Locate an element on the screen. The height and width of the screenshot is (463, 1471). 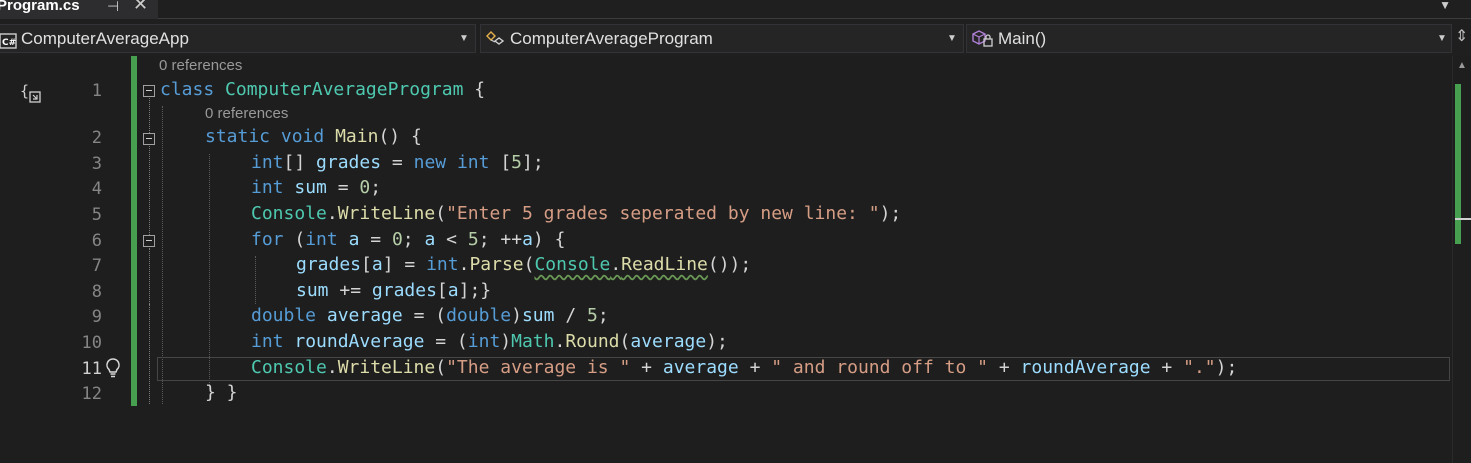
fold-toggle-class is located at coordinates (149, 91).